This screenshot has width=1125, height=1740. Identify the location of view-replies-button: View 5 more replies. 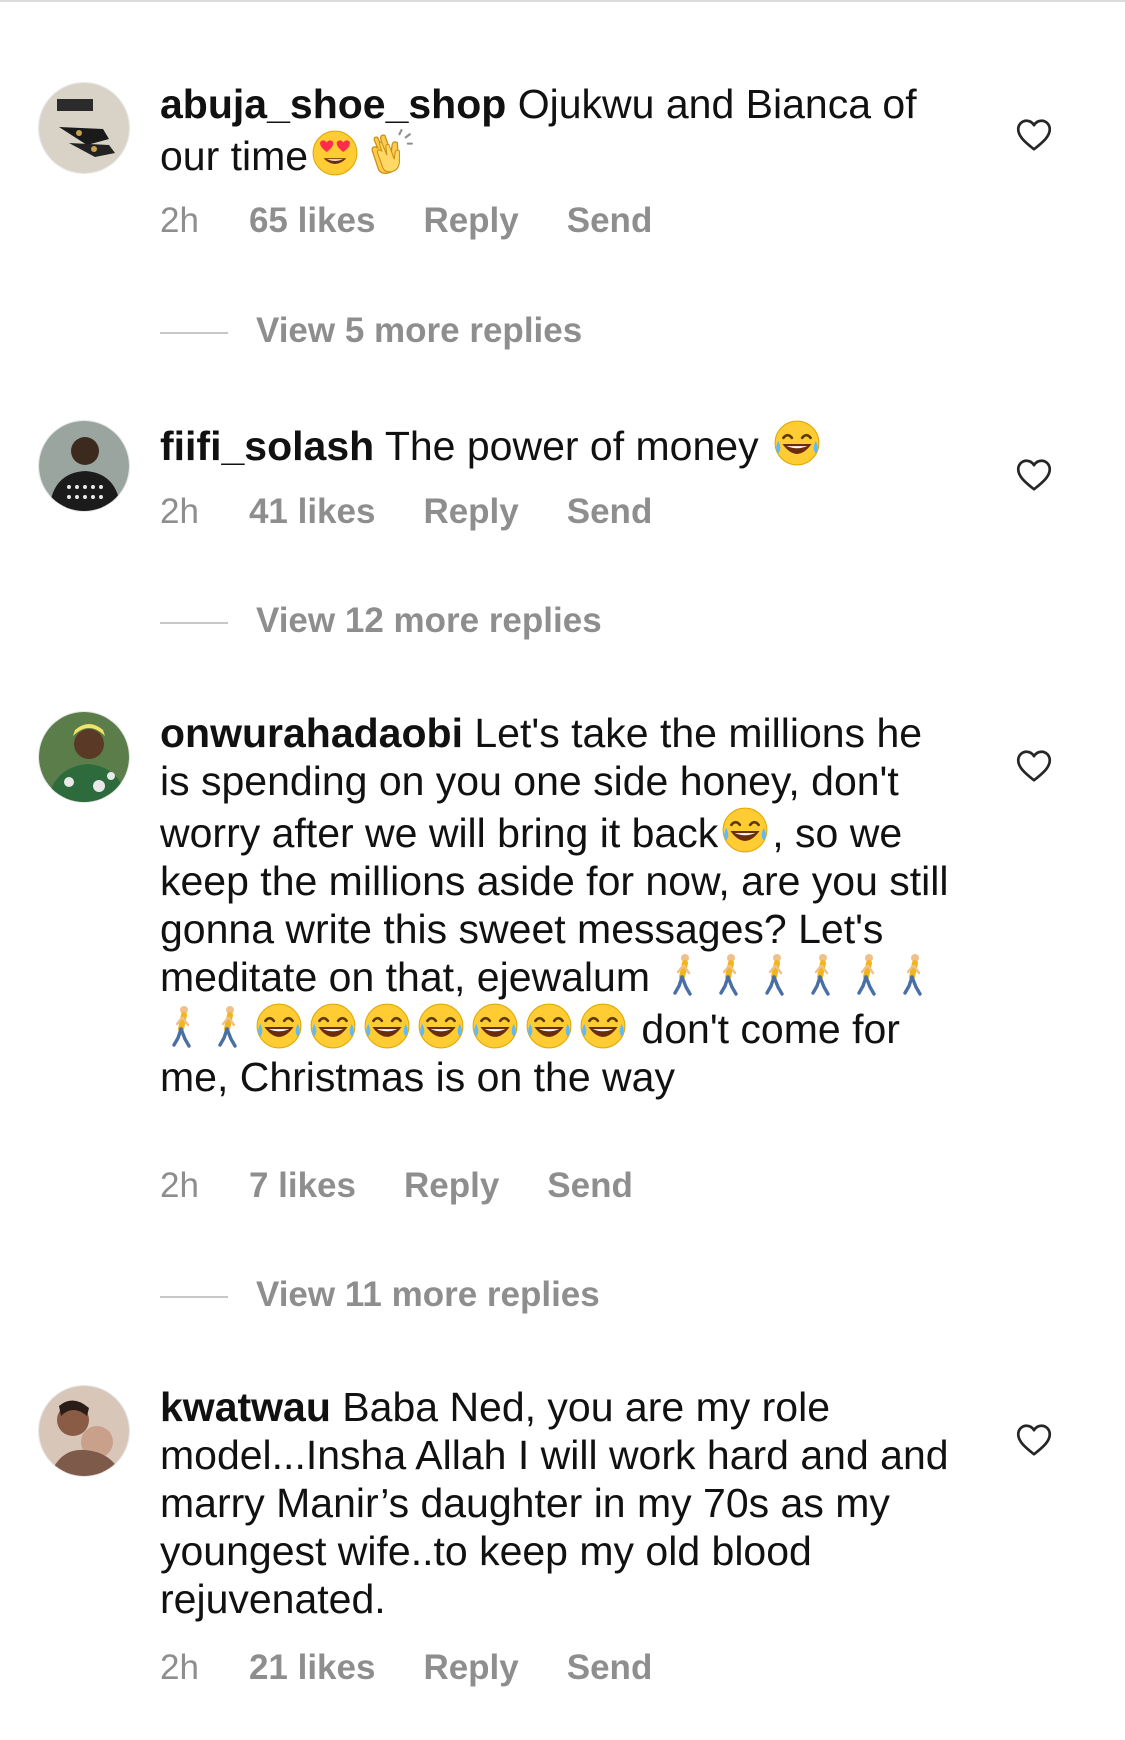
(371, 331).